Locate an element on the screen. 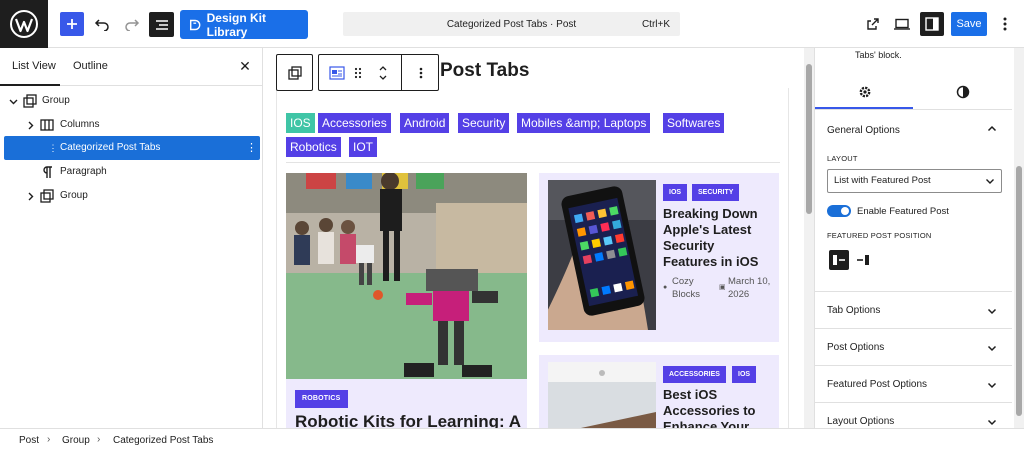 The image size is (1024, 473). wordpress-icon is located at coordinates (24, 24).